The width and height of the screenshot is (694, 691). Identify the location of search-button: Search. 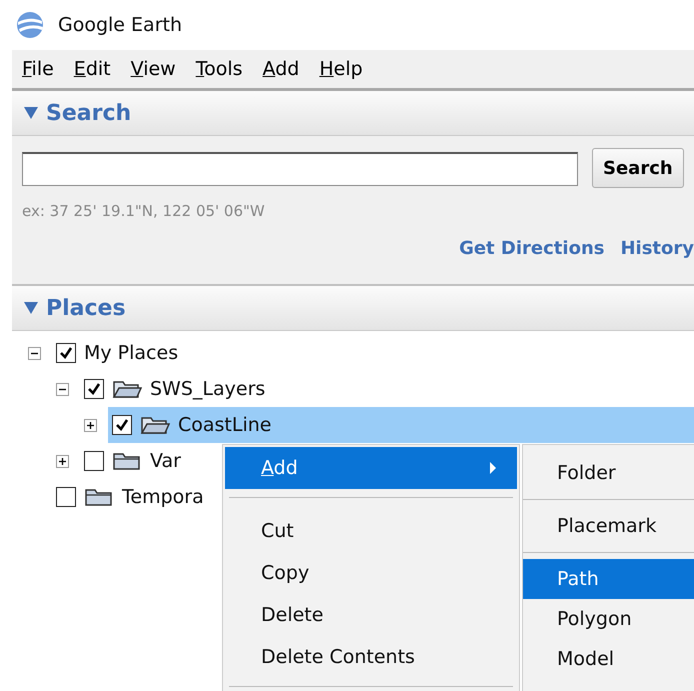
(638, 168).